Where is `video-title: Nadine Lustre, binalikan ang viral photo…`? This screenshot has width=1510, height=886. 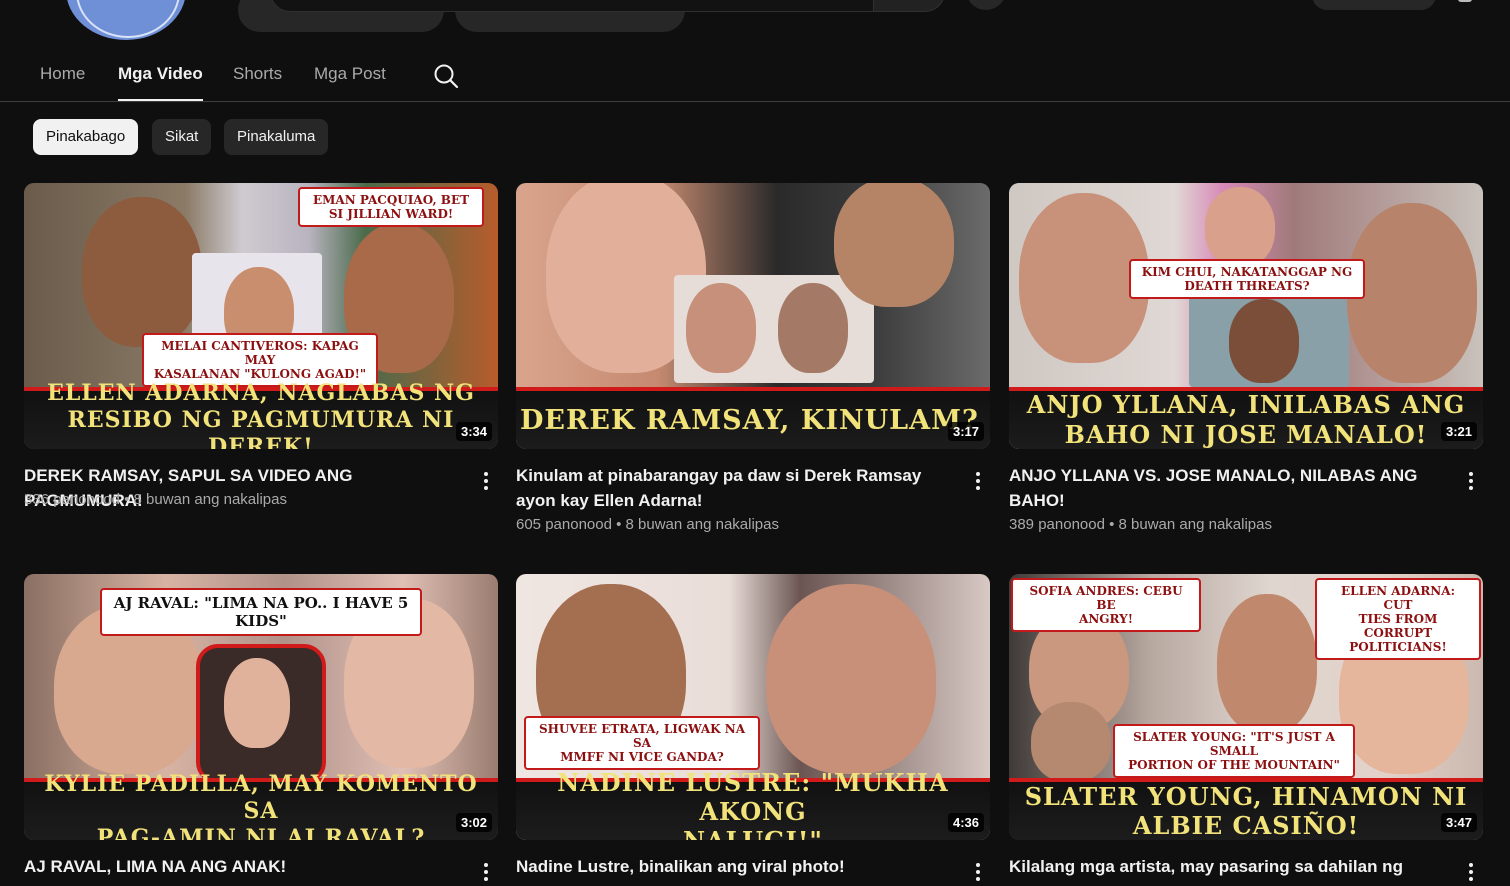
video-title: Nadine Lustre, binalikan ang viral photo… is located at coordinates (736, 866).